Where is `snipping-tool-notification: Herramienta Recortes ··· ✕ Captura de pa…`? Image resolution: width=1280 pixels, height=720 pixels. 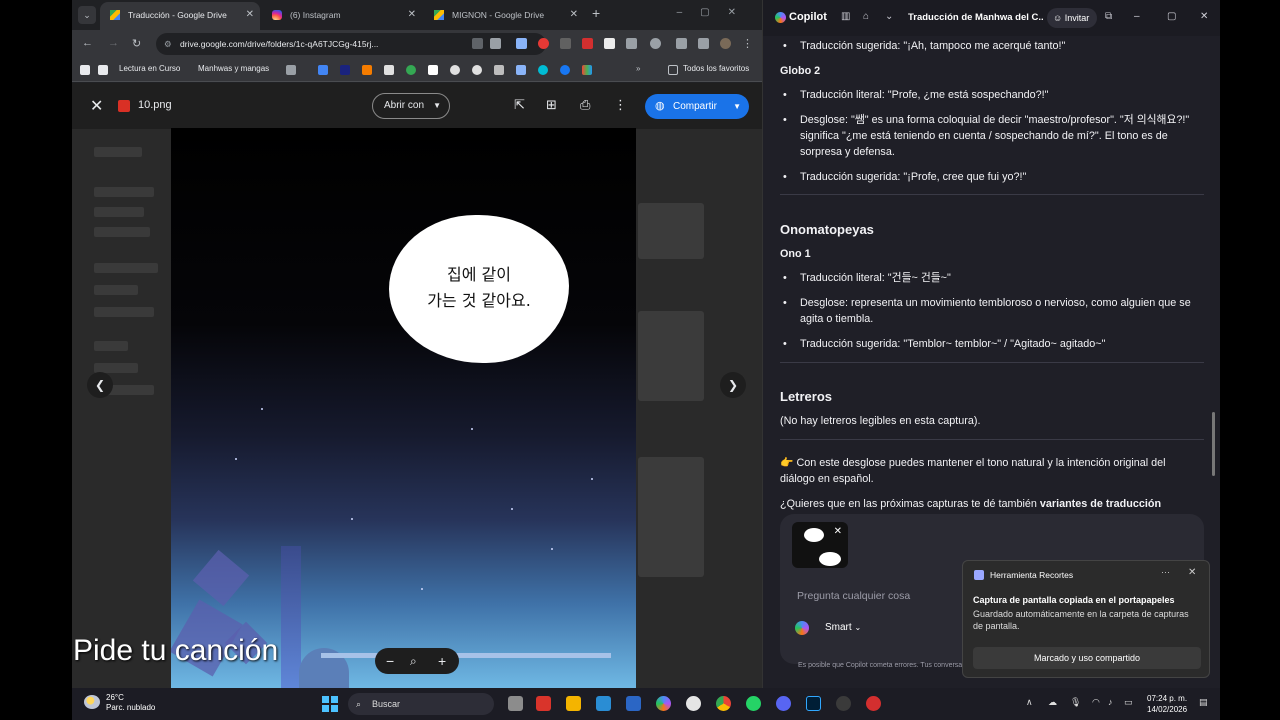
snipping-tool-notification: Herramienta Recortes ··· ✕ Captura de pa… is located at coordinates (1086, 619).